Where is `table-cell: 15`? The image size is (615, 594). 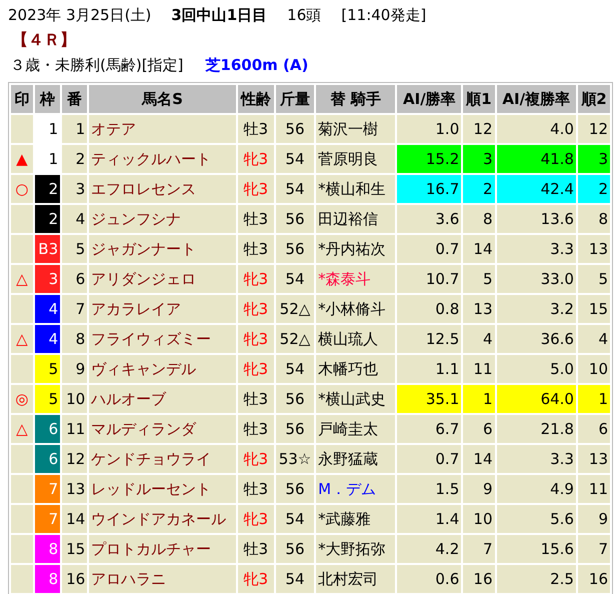 table-cell: 15 is located at coordinates (594, 309).